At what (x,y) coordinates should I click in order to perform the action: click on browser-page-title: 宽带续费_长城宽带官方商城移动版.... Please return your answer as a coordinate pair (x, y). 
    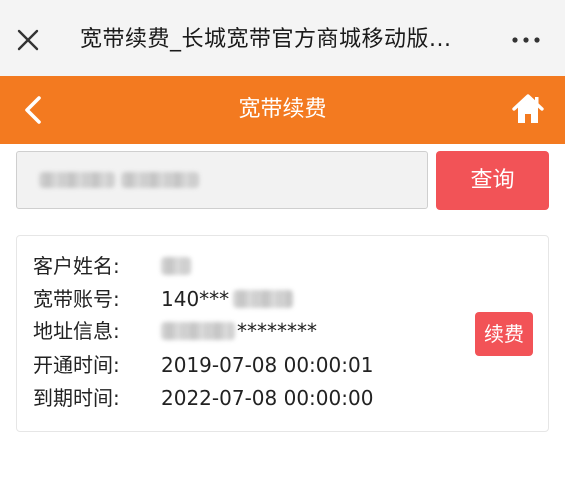
    Looking at the image, I should click on (266, 39).